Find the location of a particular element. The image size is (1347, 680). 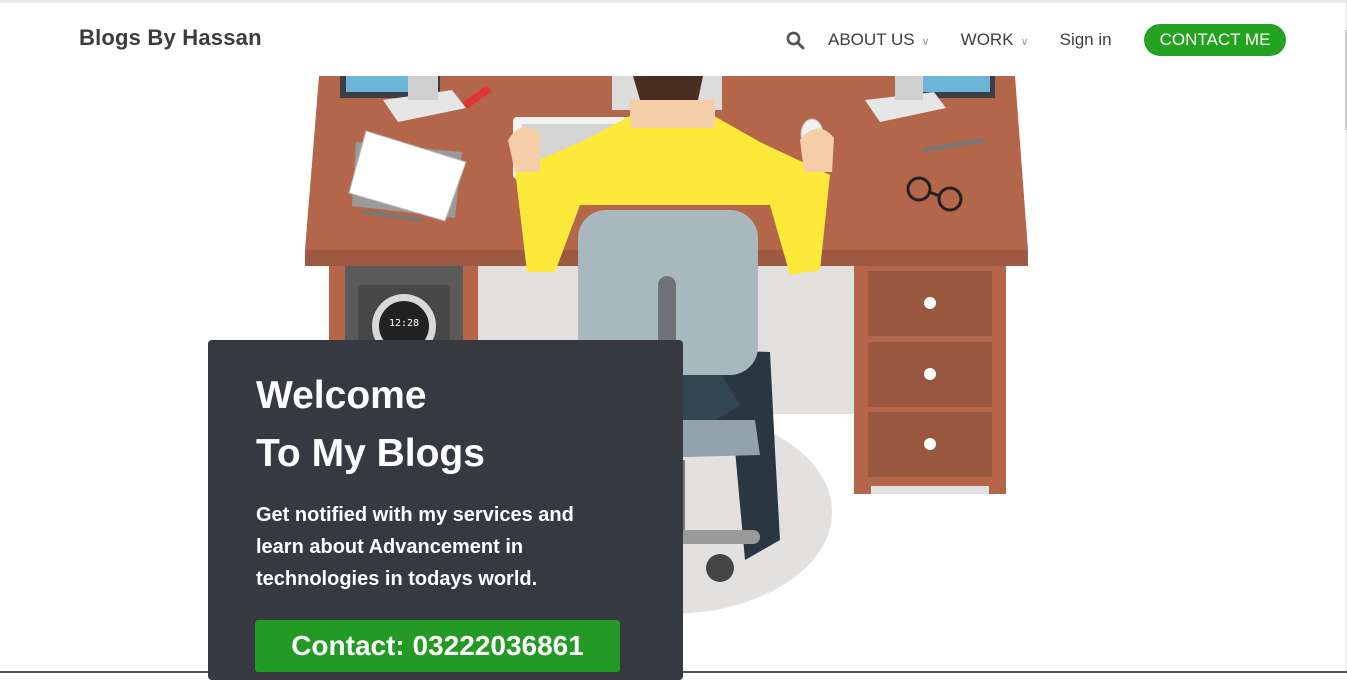

contact-me-button: CONTACT ME is located at coordinates (1215, 40).